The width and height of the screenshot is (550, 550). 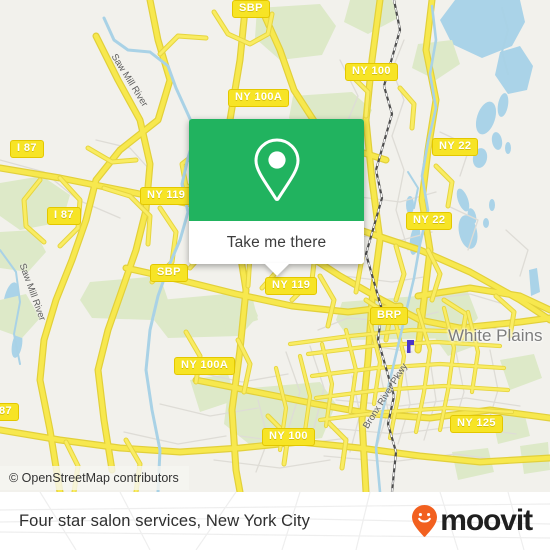 I want to click on place-label-white-plains: White Plains, so click(x=495, y=336).